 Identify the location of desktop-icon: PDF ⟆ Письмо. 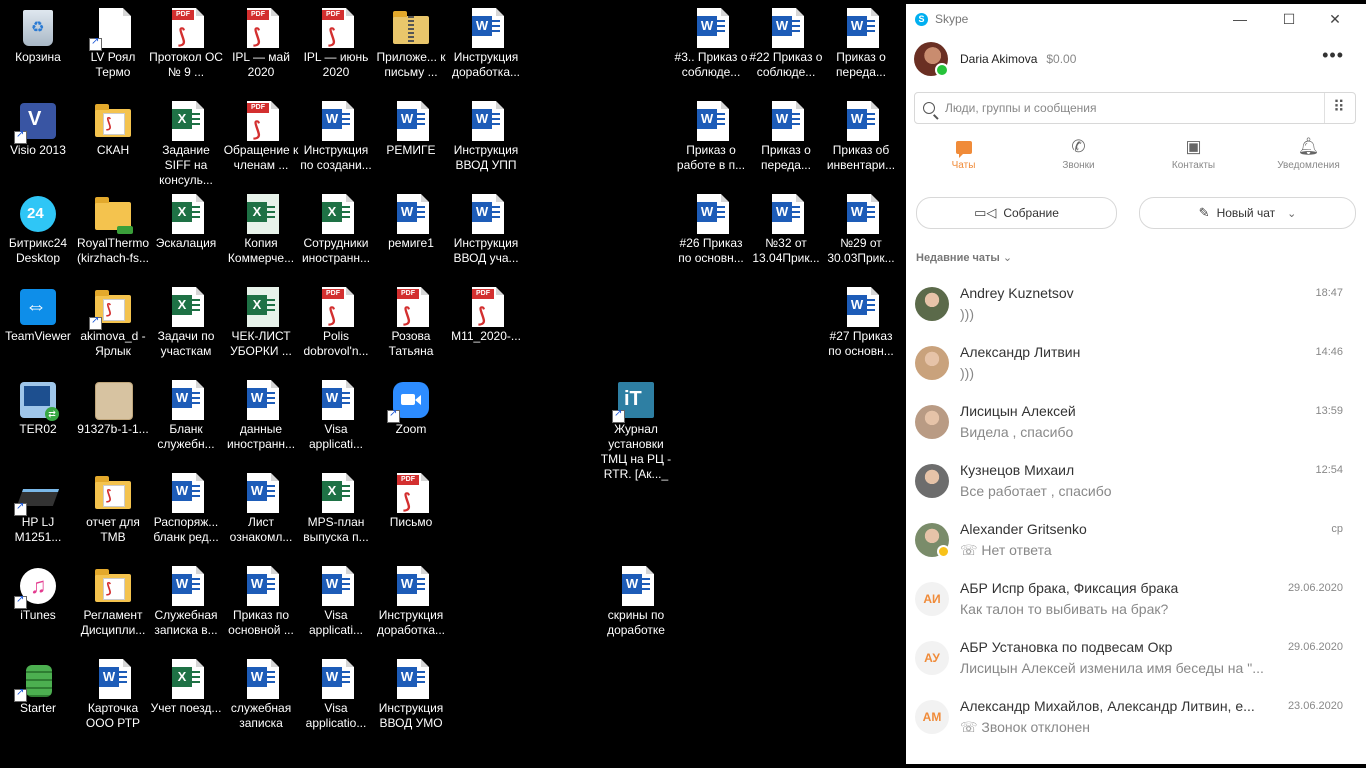
(411, 510).